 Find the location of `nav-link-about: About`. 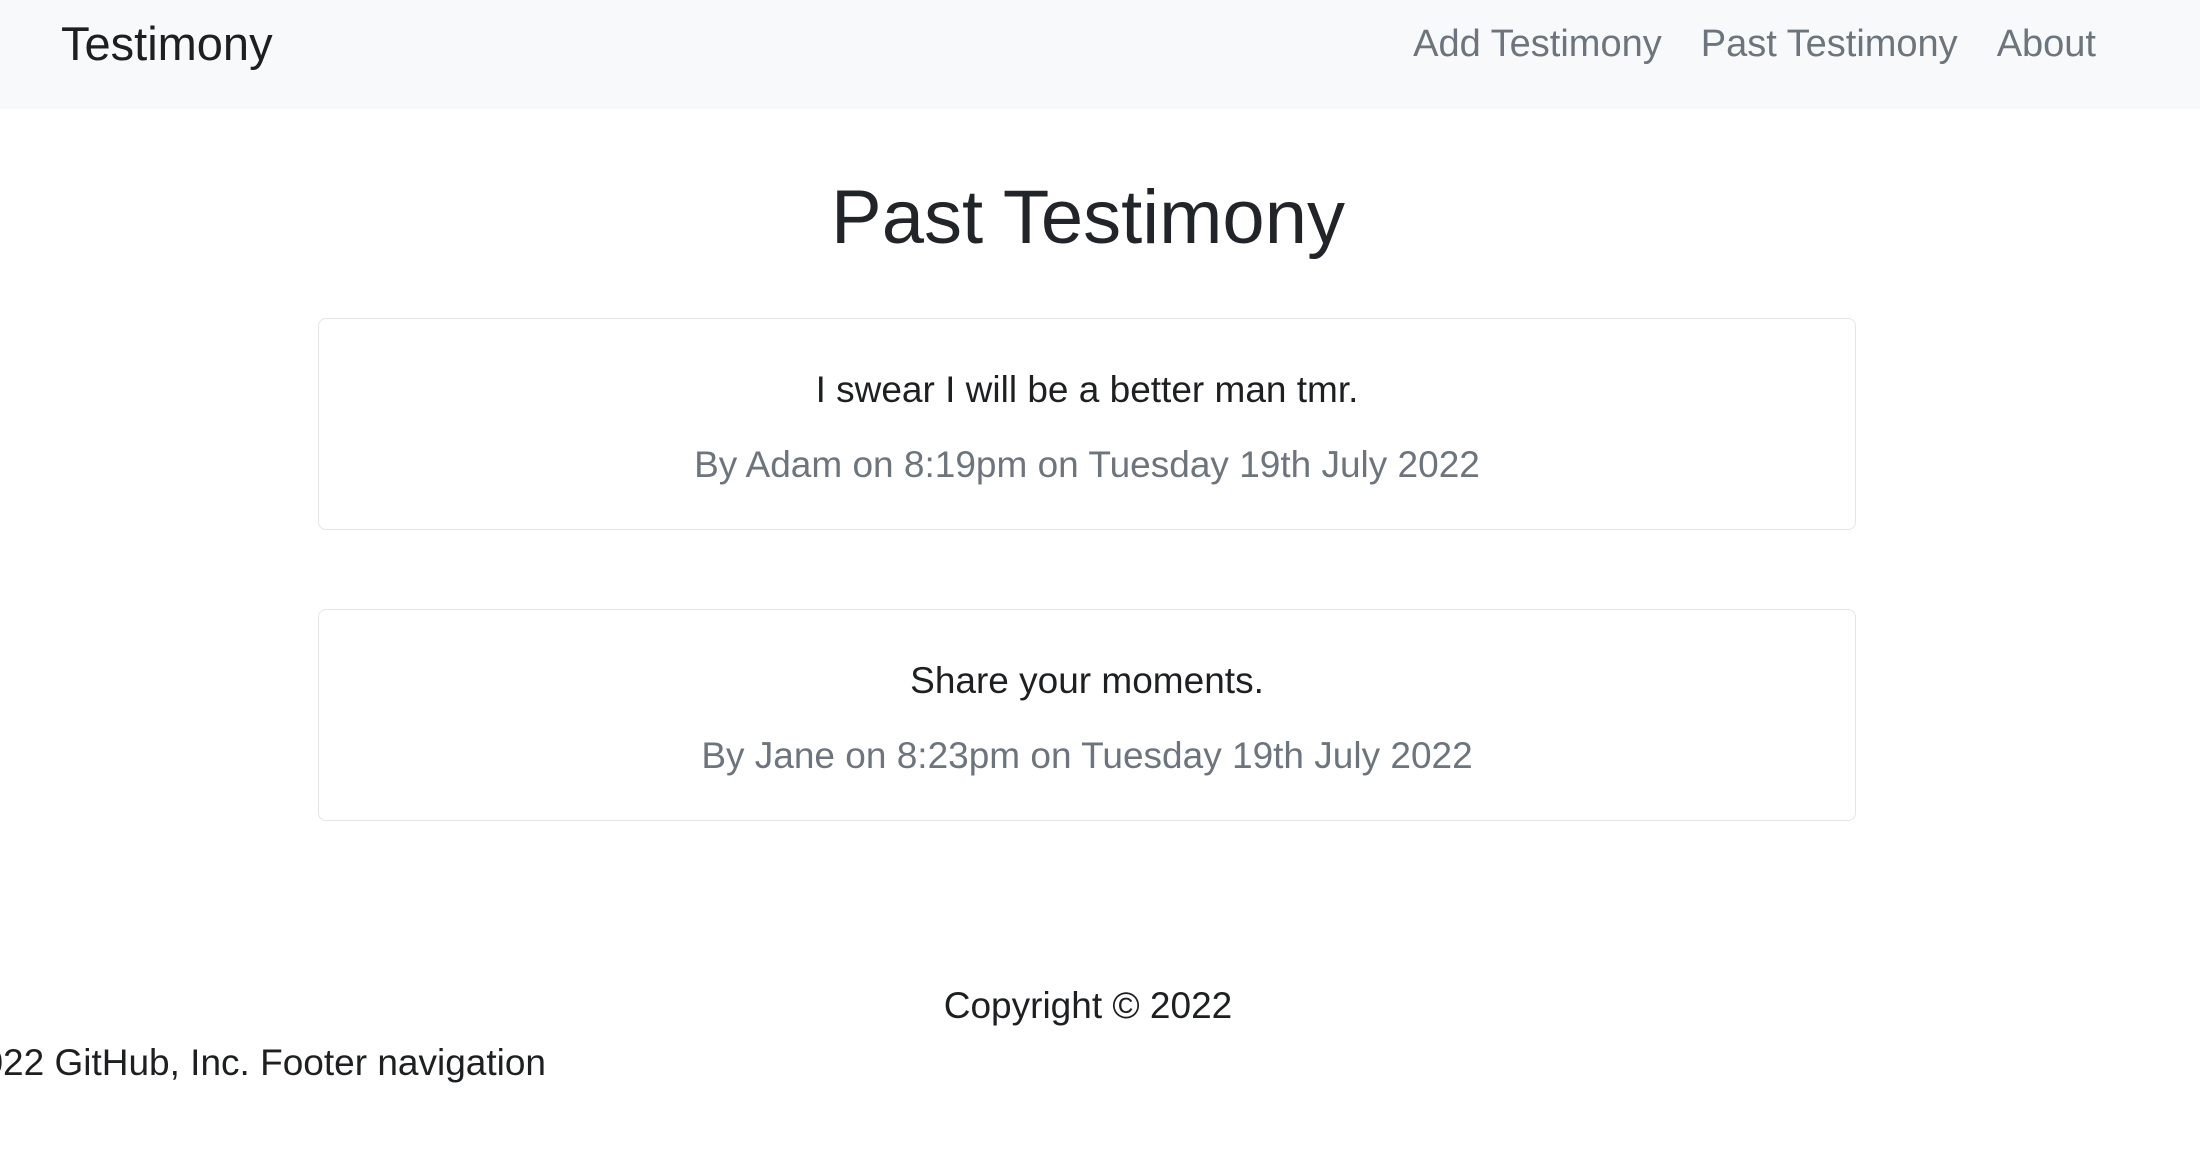

nav-link-about: About is located at coordinates (2046, 44).